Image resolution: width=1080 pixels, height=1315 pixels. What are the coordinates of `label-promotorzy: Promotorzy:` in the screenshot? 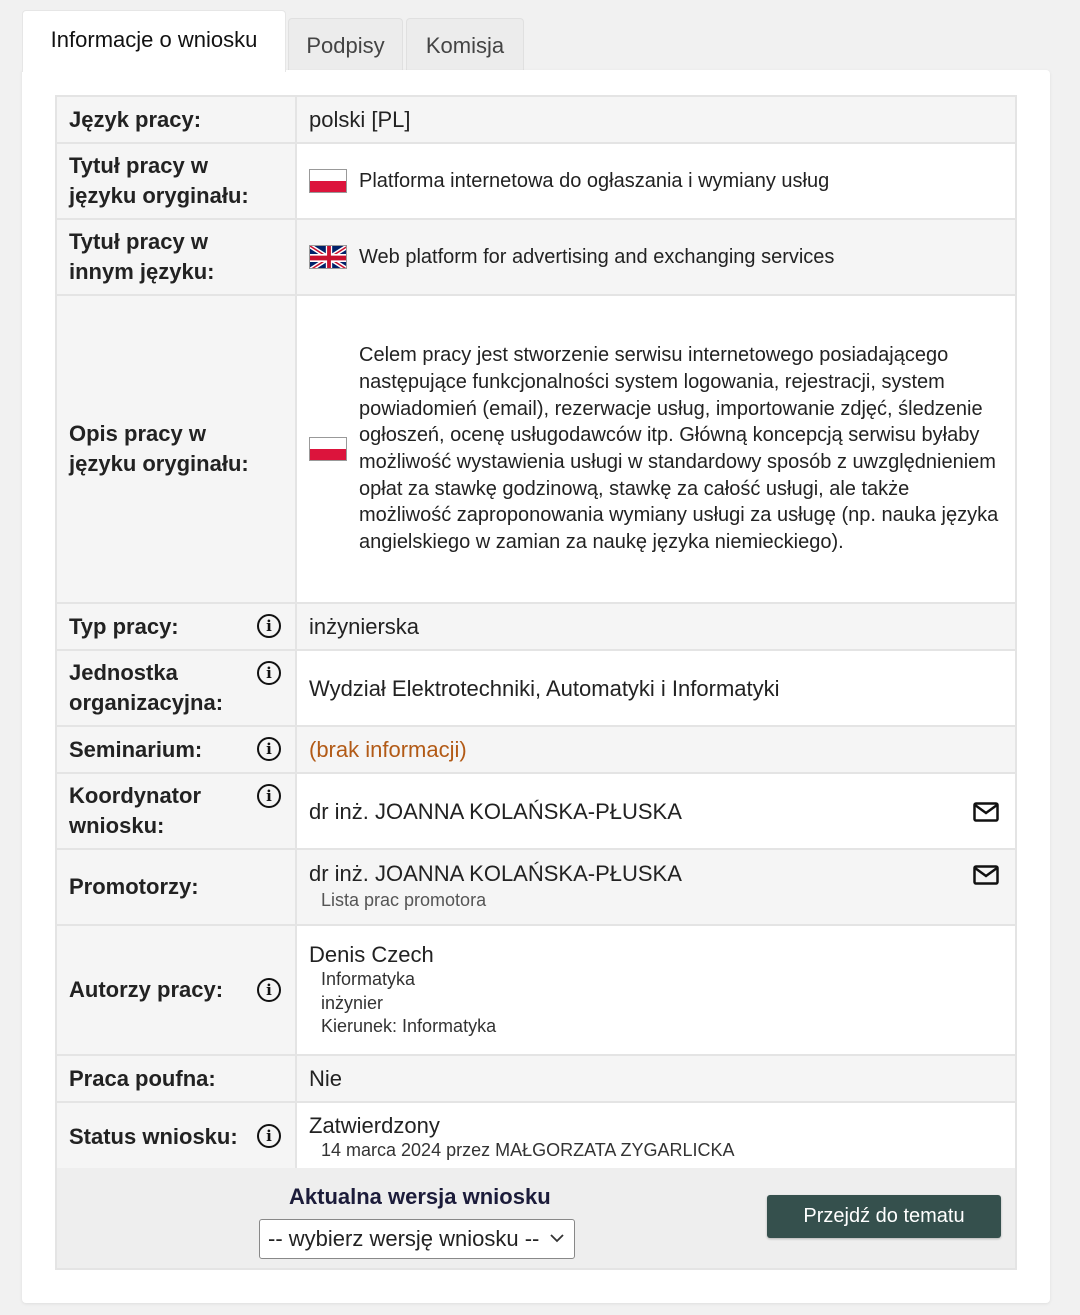 It's located at (176, 887).